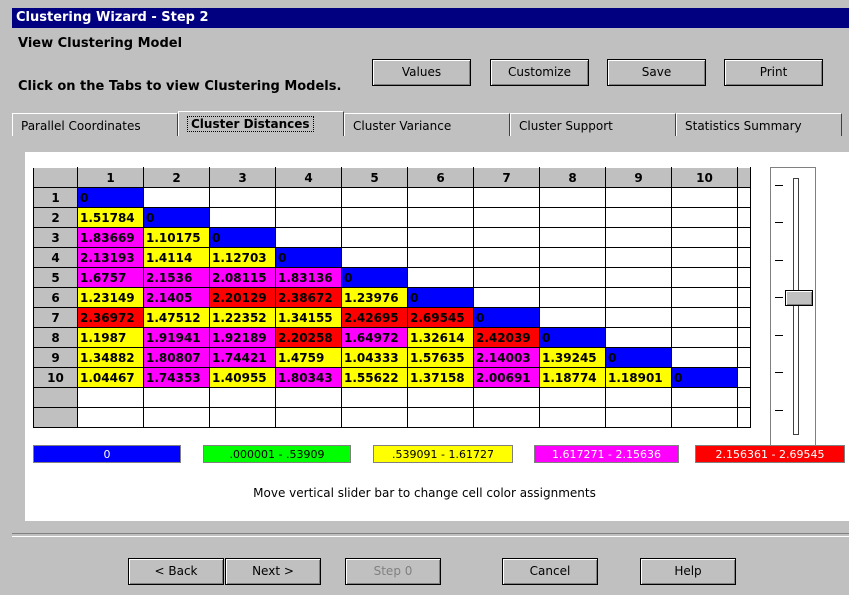  Describe the element at coordinates (427, 125) in the screenshot. I see `tab-cluster-variance: Cluster Variance` at that location.